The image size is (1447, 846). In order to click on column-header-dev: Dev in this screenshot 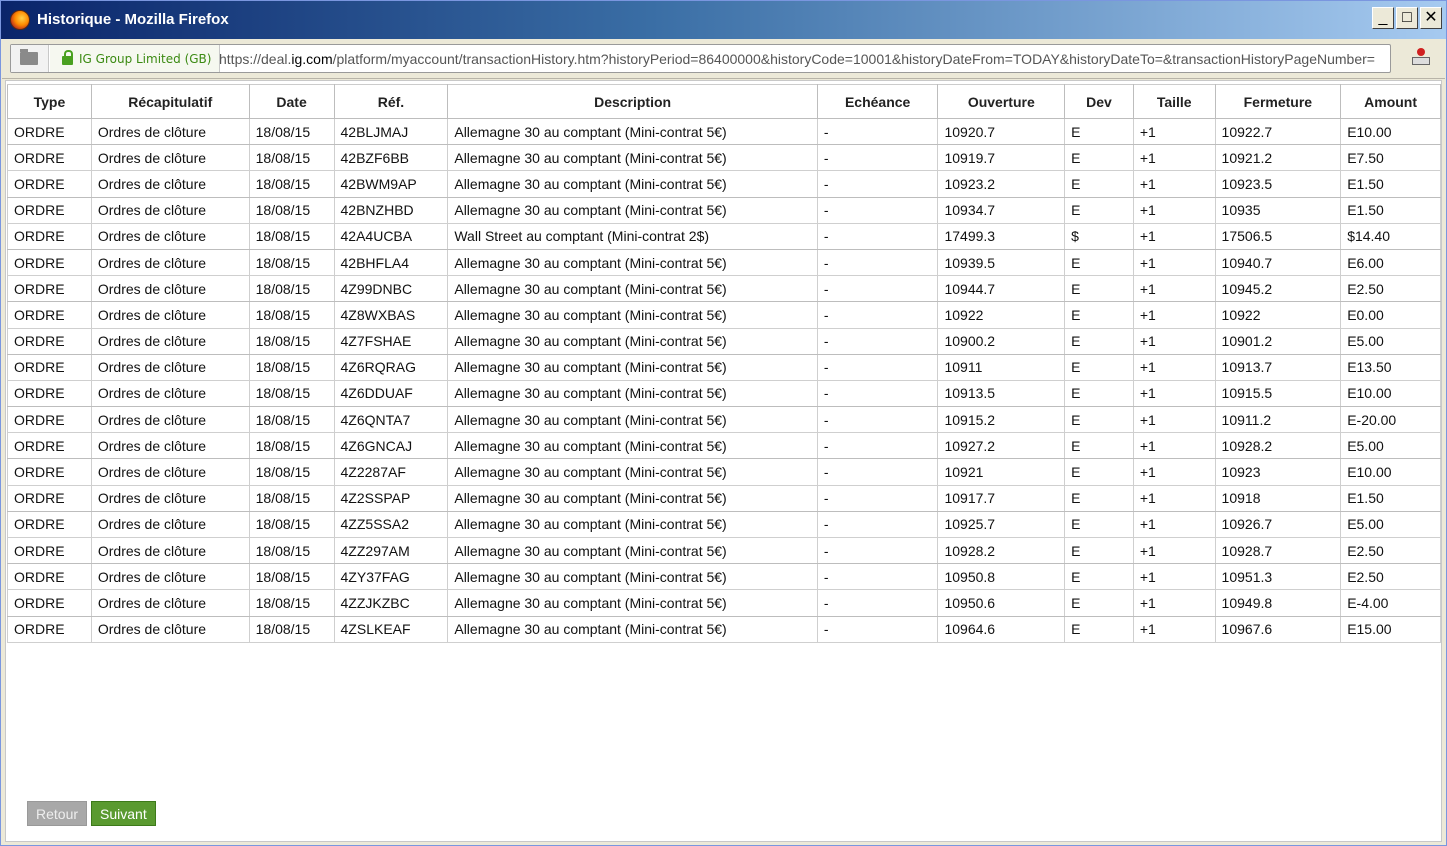, I will do `click(1099, 101)`.